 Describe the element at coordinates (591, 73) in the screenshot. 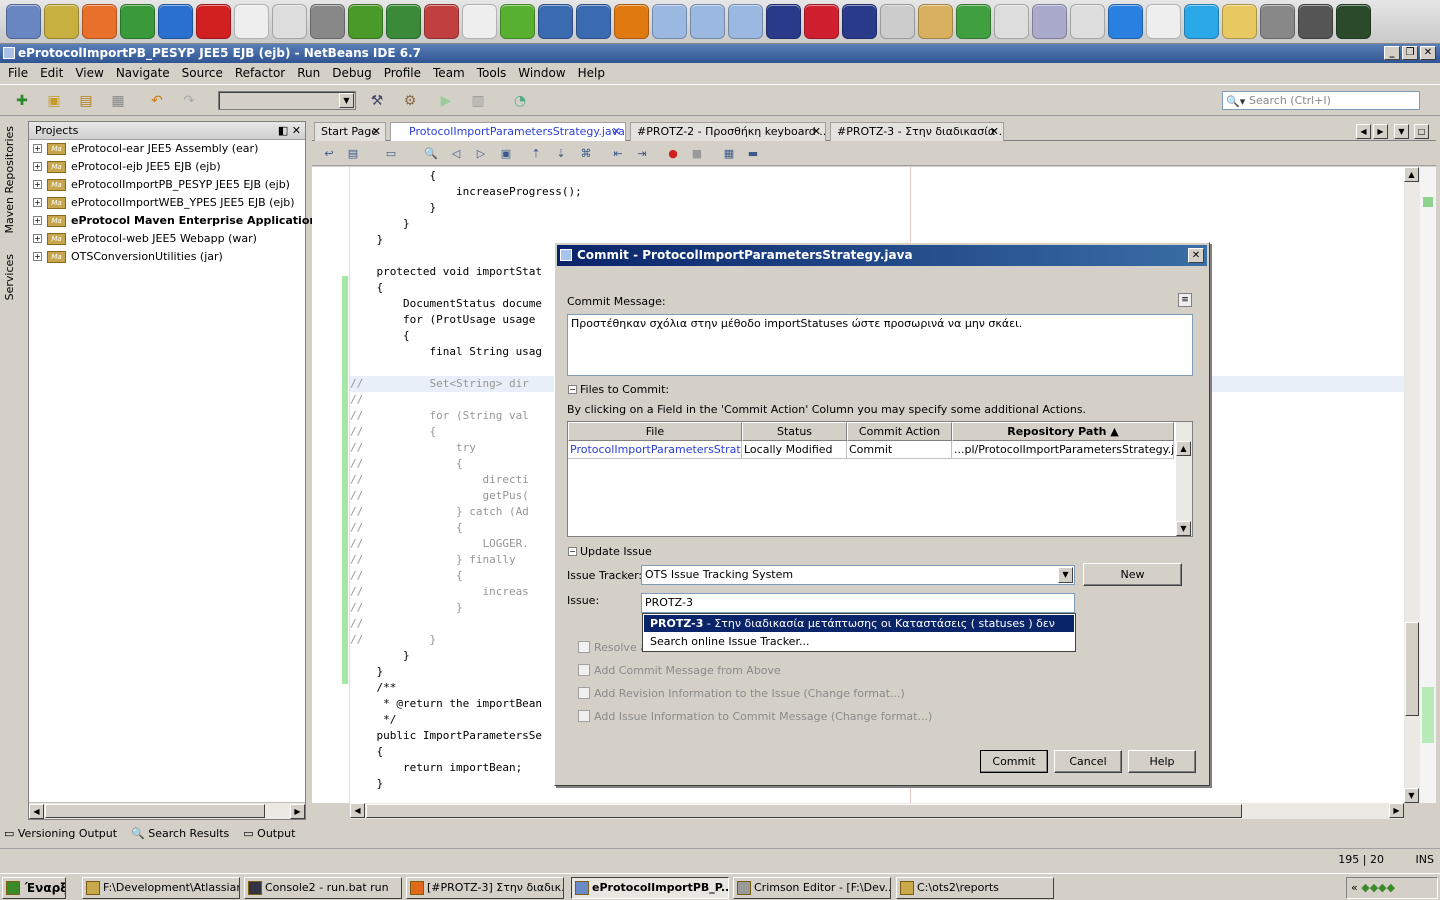

I see `menu-help: Help` at that location.